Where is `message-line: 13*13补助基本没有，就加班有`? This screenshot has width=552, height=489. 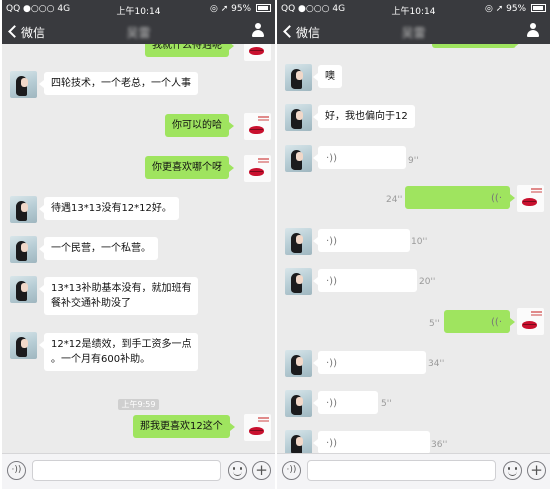
message-line: 13*13补助基本没有，就加班有 is located at coordinates (121, 288).